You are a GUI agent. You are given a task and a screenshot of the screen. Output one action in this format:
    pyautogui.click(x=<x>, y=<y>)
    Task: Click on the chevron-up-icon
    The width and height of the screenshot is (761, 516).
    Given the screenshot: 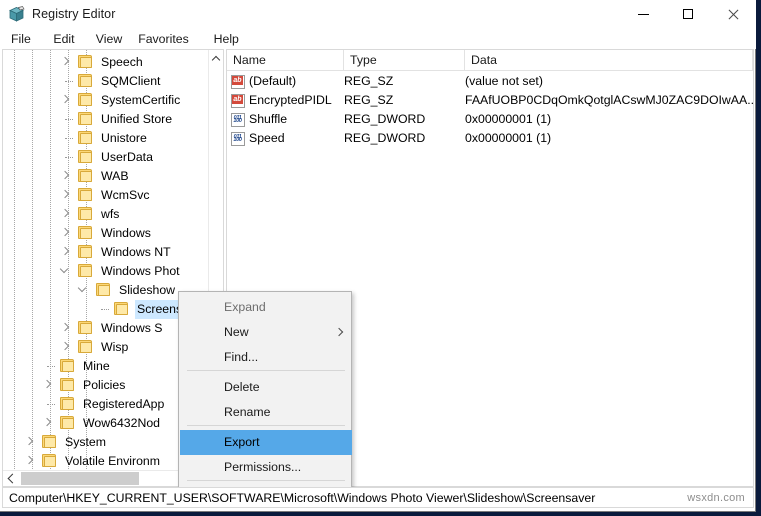 What is the action you would take?
    pyautogui.click(x=216, y=58)
    